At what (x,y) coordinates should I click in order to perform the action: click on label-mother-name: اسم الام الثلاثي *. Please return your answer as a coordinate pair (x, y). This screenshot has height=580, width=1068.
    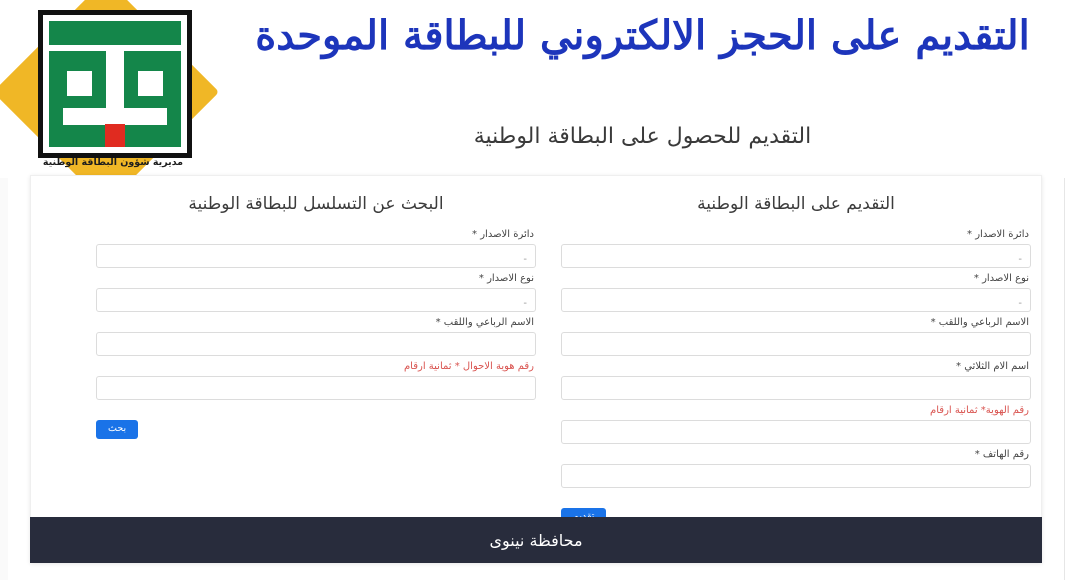
    Looking at the image, I should click on (992, 366).